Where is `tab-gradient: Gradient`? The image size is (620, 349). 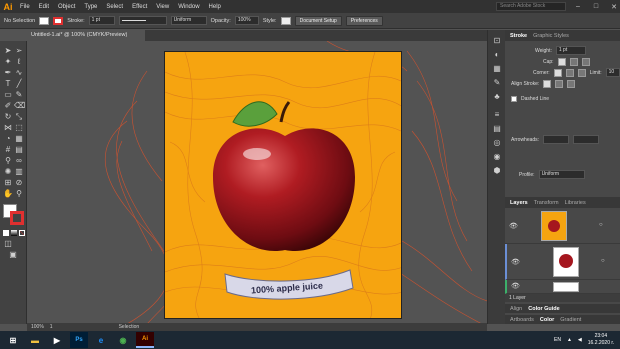 tab-gradient: Gradient is located at coordinates (570, 320).